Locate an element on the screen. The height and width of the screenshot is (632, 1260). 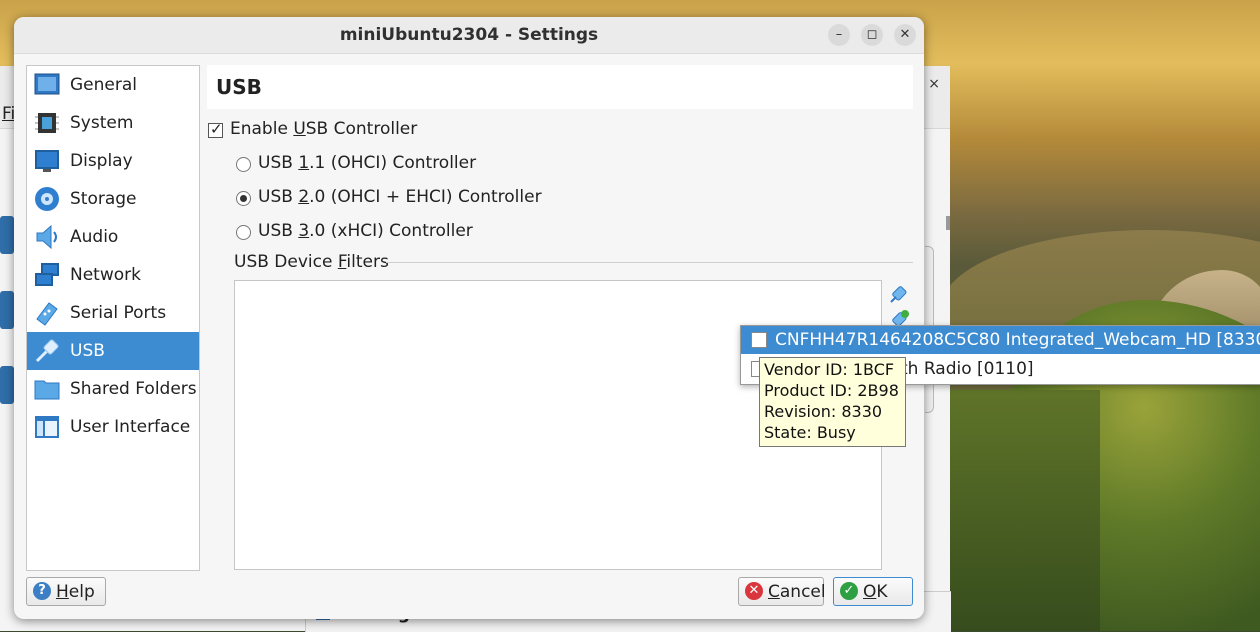
cancel-button: ✕ Cancel is located at coordinates (782, 591).